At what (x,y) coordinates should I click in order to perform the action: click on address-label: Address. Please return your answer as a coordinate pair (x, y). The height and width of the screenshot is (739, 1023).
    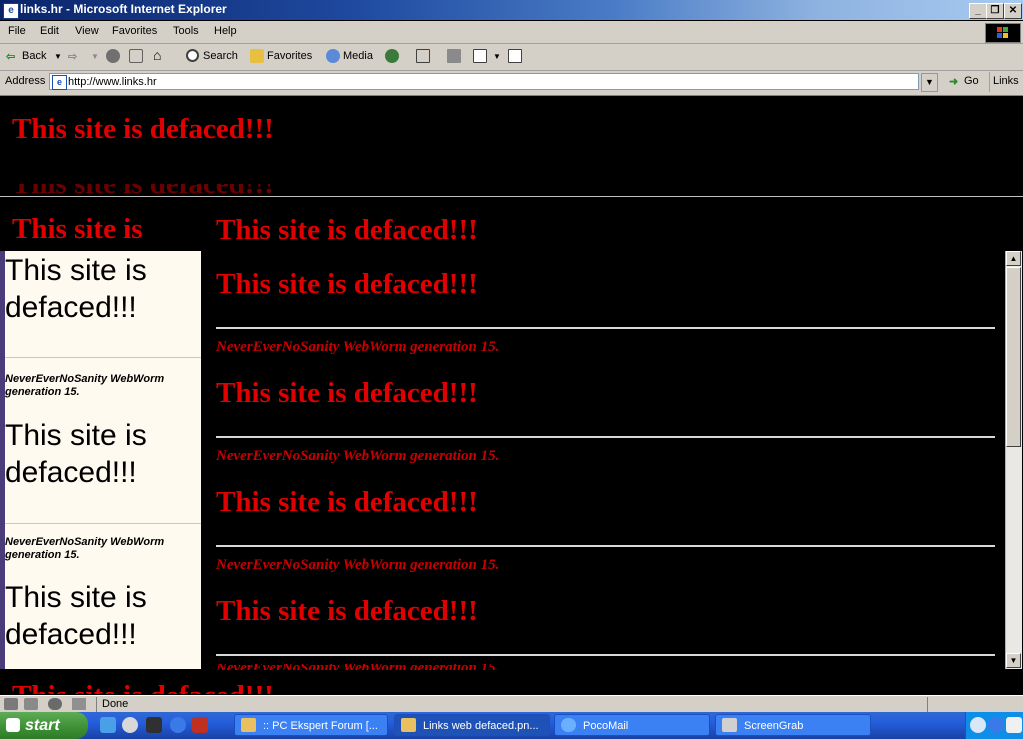
    Looking at the image, I should click on (25, 81).